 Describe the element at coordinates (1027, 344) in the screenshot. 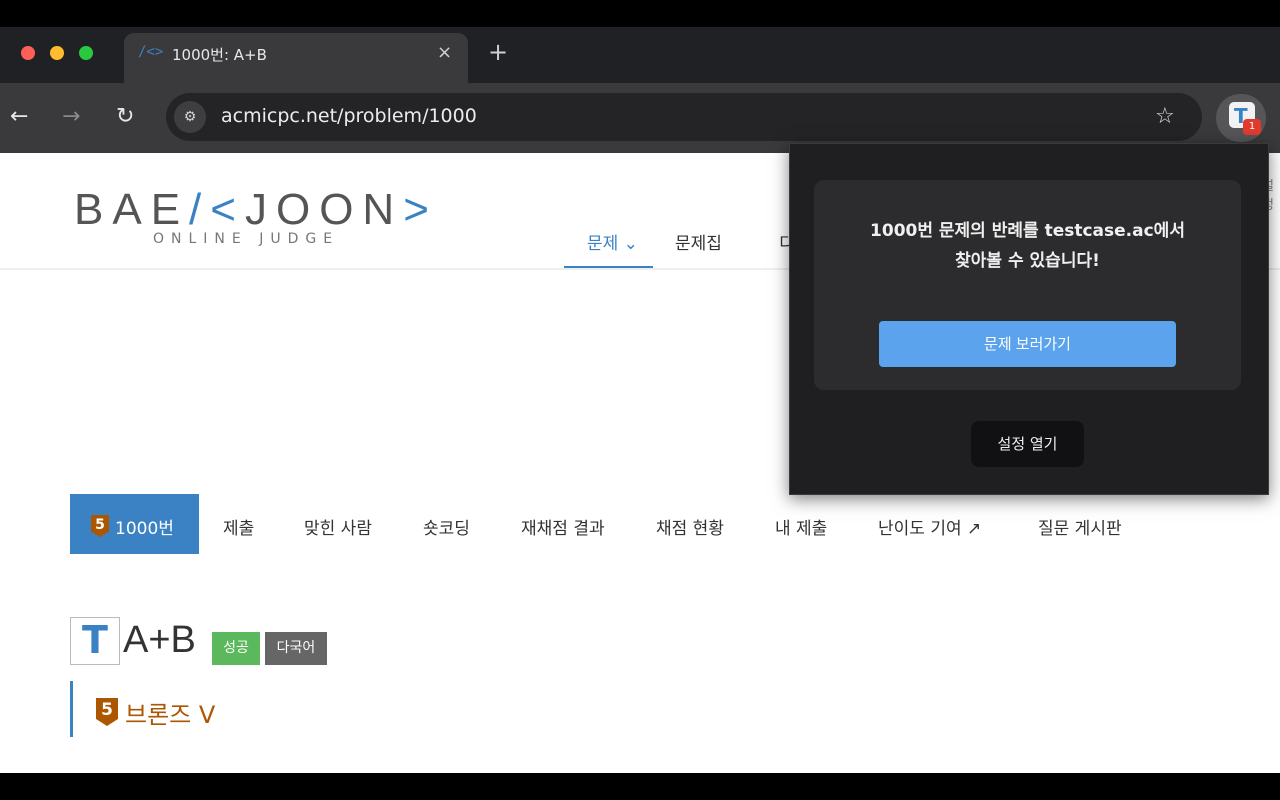

I see `go-to-problem-button: 문제 보러가기` at that location.